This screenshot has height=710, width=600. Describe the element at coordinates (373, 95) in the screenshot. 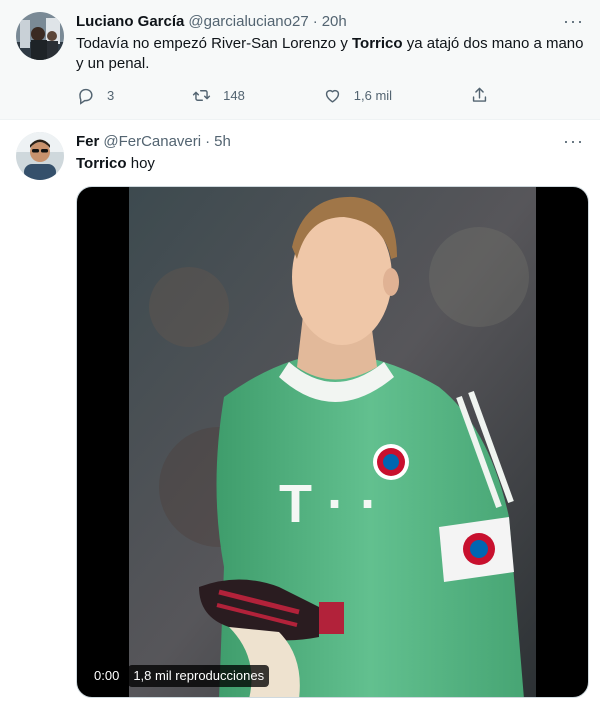

I see `like-count: 1,6 mil` at that location.